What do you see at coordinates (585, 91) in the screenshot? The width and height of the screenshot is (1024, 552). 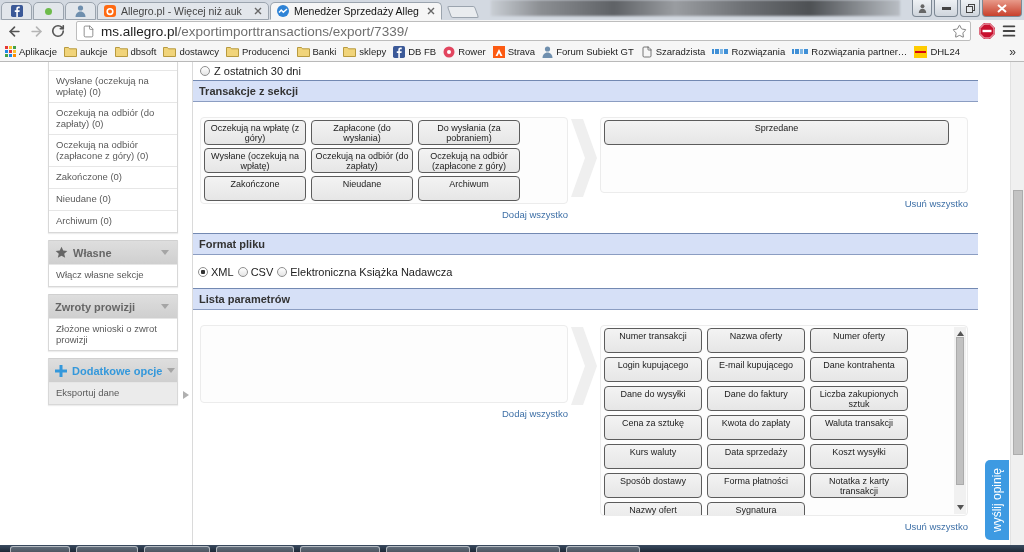 I see `section-header: Transakcje z sekcji` at bounding box center [585, 91].